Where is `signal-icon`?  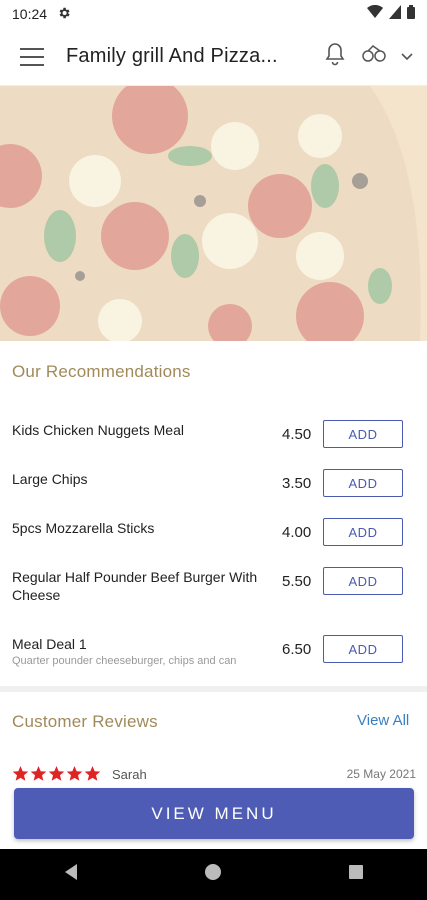 signal-icon is located at coordinates (395, 14).